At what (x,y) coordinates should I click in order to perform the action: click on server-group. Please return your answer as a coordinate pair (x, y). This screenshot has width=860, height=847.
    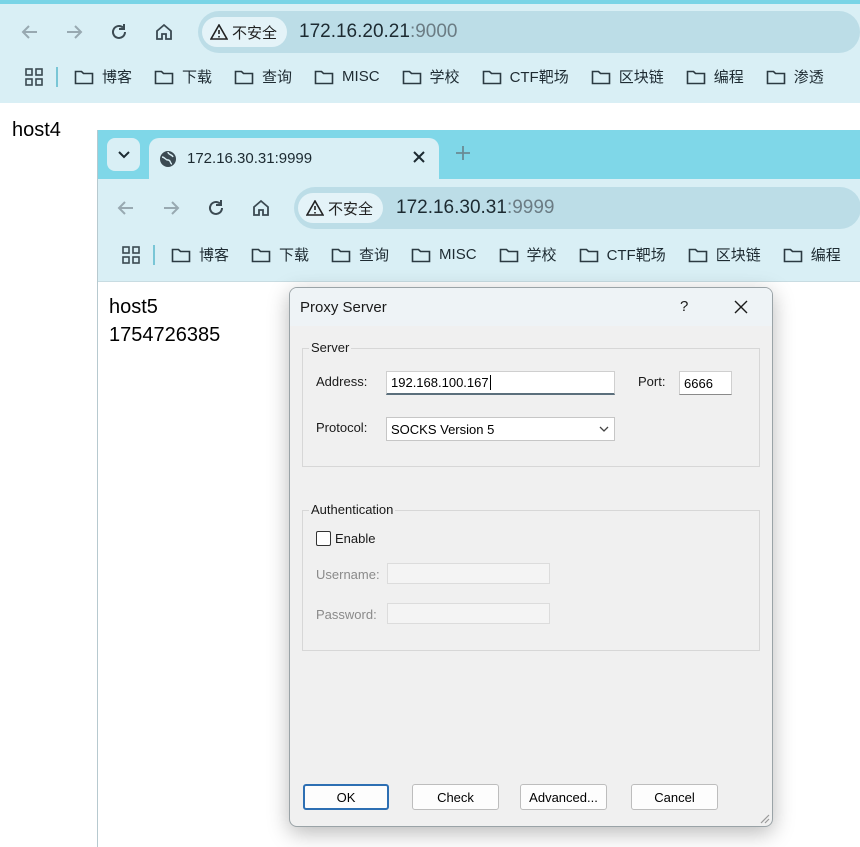
    Looking at the image, I should click on (531, 407).